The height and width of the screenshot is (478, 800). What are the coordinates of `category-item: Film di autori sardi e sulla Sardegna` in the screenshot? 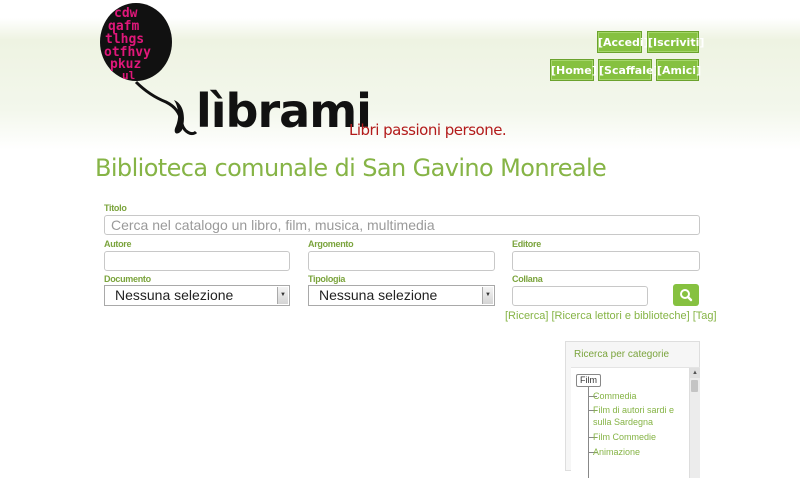 It's located at (637, 416).